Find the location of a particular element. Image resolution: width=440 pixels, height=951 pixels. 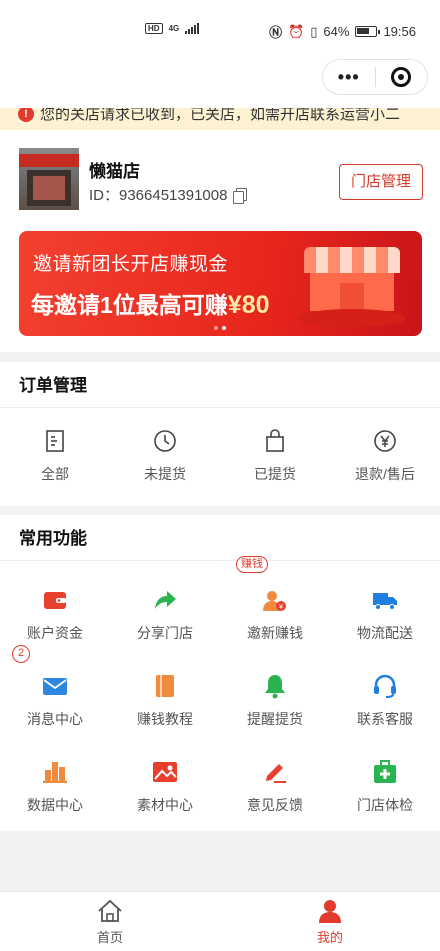

tab-label: 我的 is located at coordinates (329, 937).